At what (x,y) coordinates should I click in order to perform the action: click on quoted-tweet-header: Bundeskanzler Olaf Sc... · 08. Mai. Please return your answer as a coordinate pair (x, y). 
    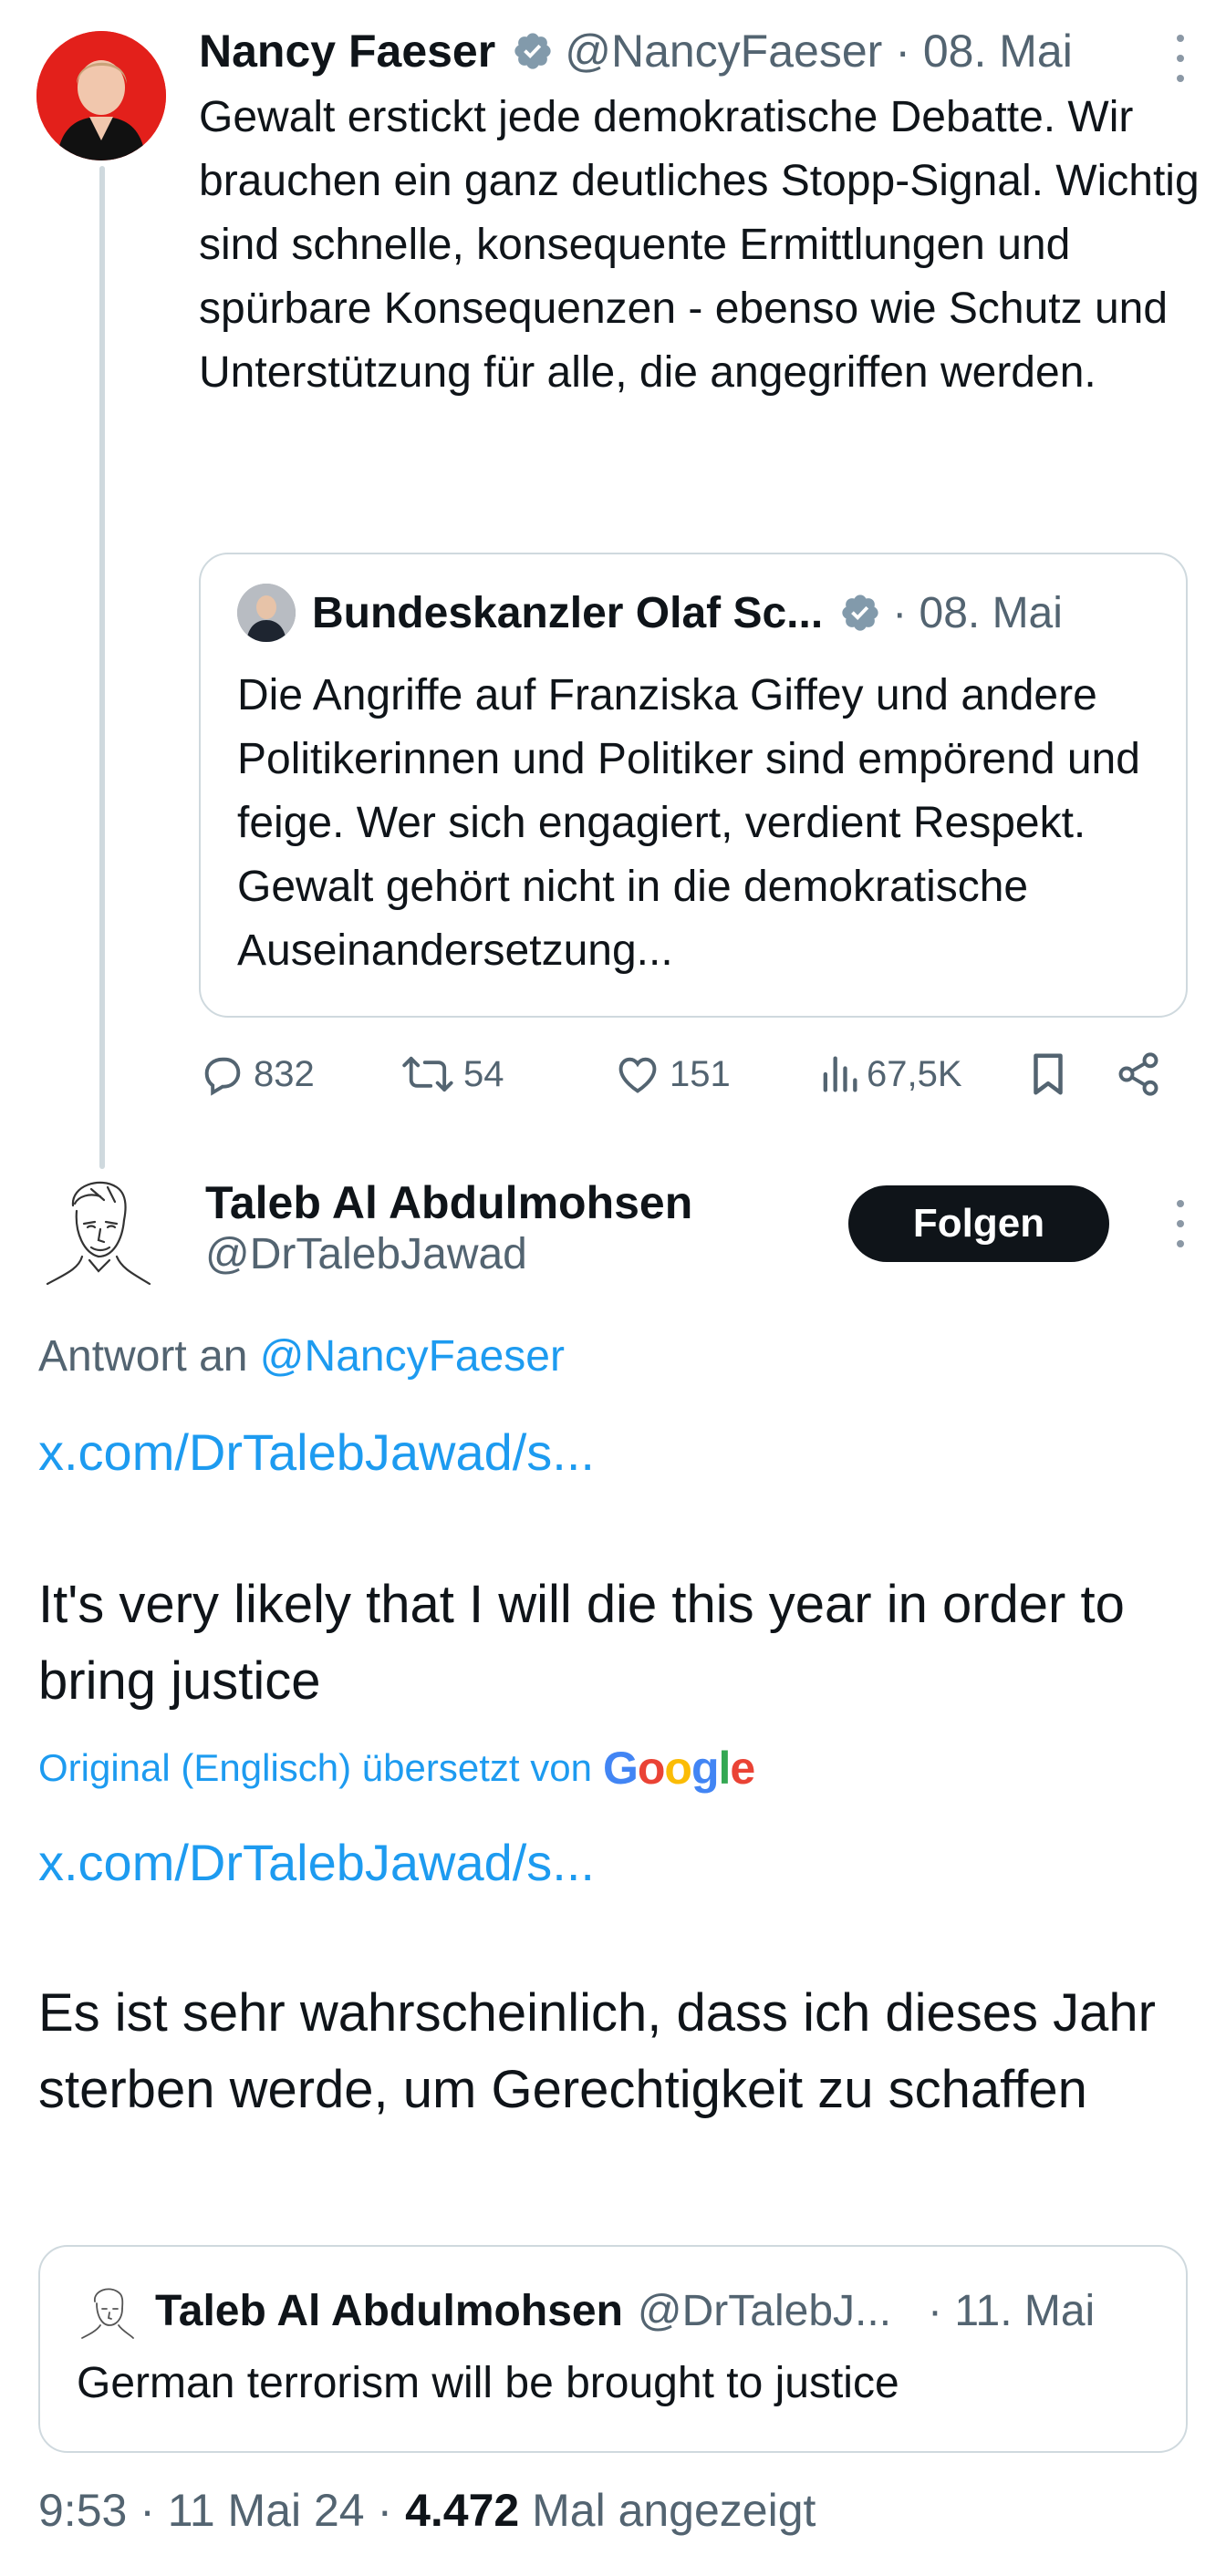
    Looking at the image, I should click on (650, 613).